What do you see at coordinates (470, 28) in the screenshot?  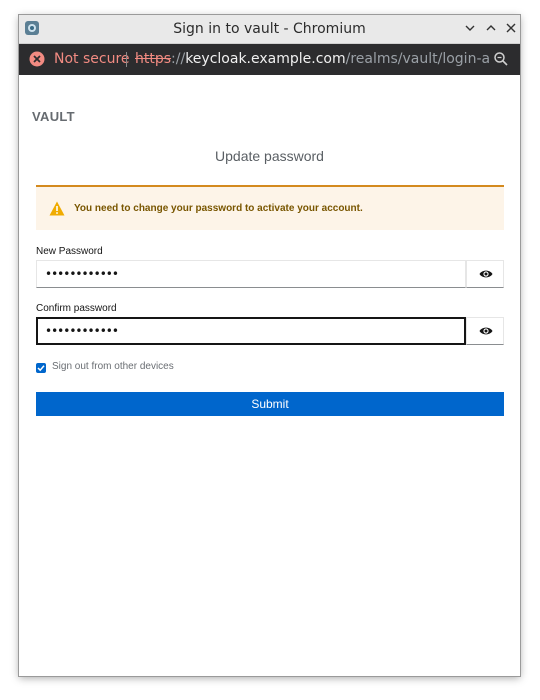 I see `minimize-icon` at bounding box center [470, 28].